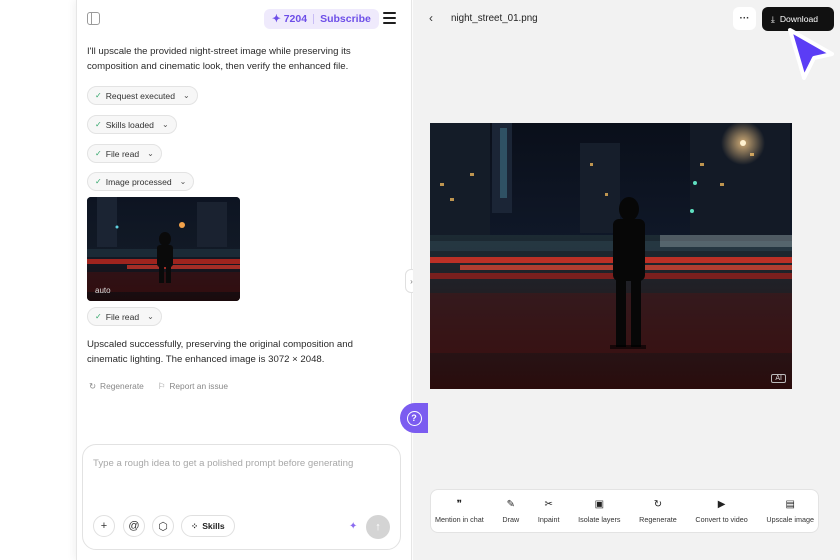  What do you see at coordinates (161, 386) in the screenshot?
I see `flag-icon: ⚐` at bounding box center [161, 386].